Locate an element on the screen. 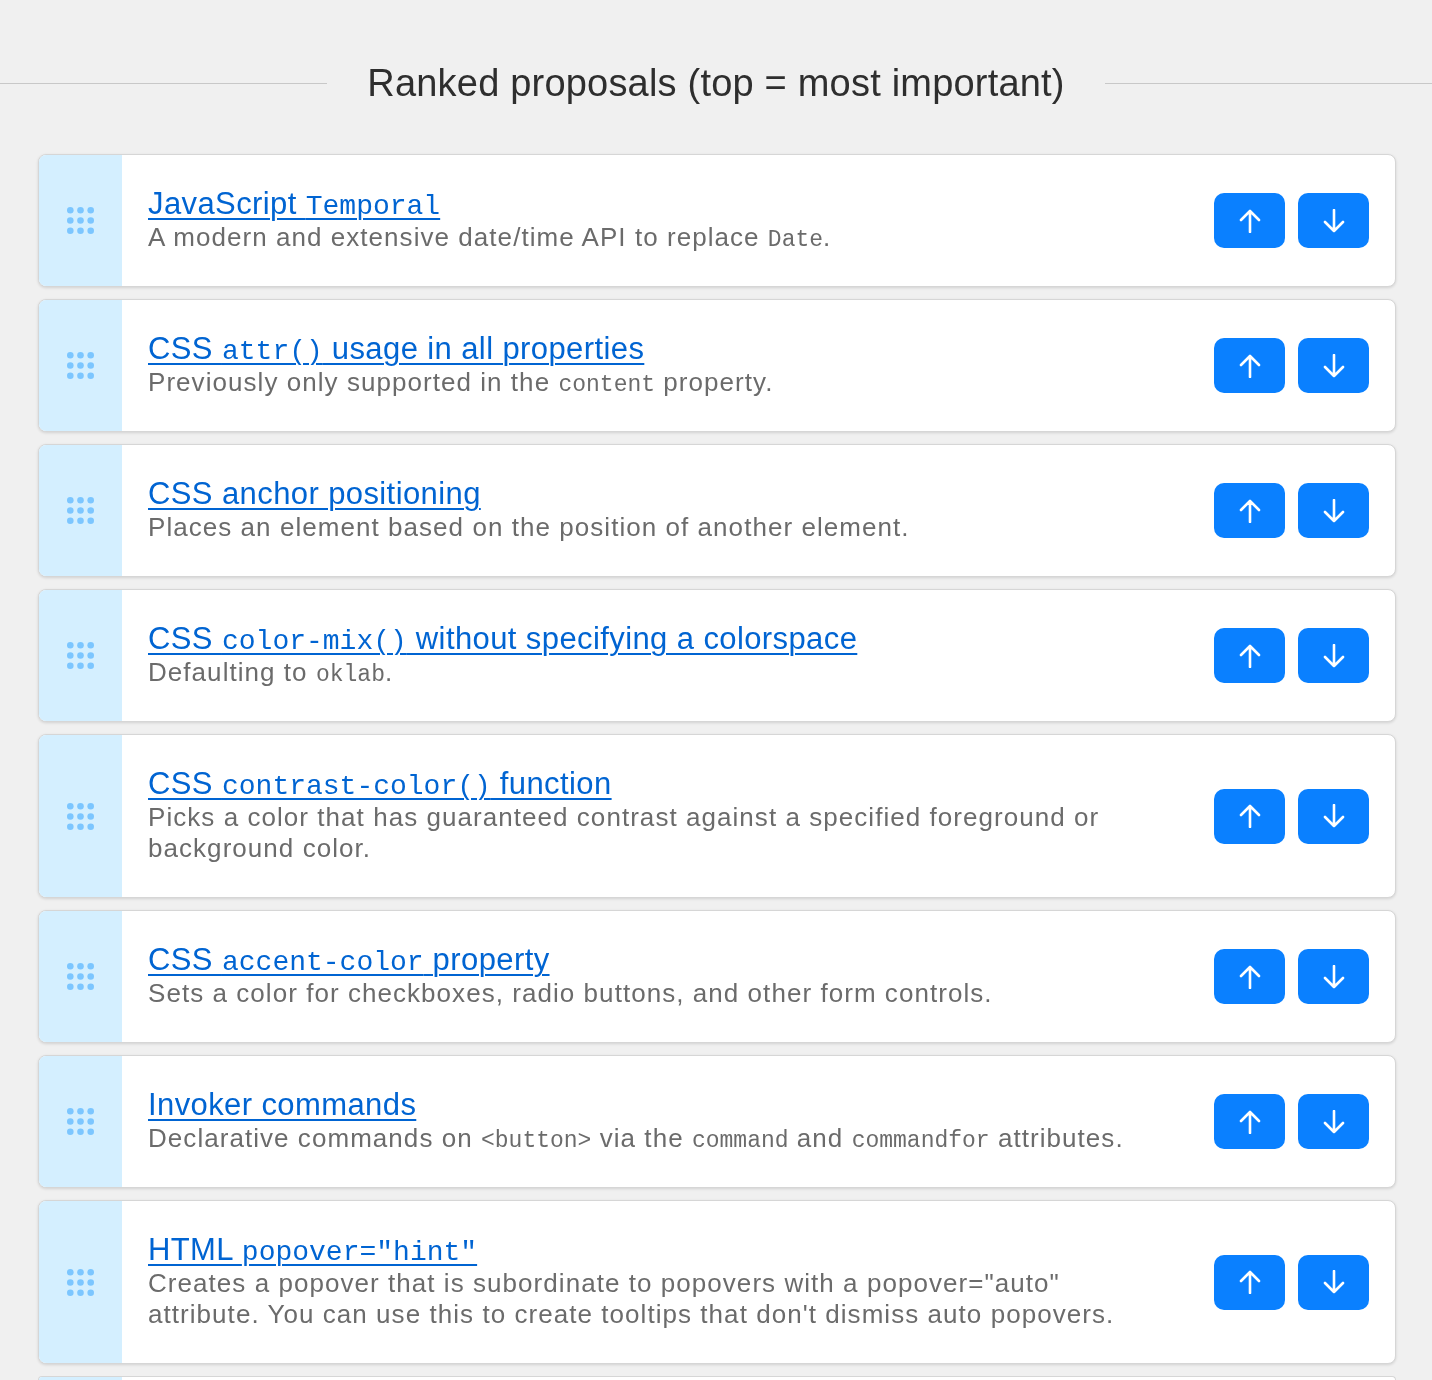 Image resolution: width=1432 pixels, height=1380 pixels. proposal-description: Places an element based on the position of another element. is located at coordinates (529, 527).